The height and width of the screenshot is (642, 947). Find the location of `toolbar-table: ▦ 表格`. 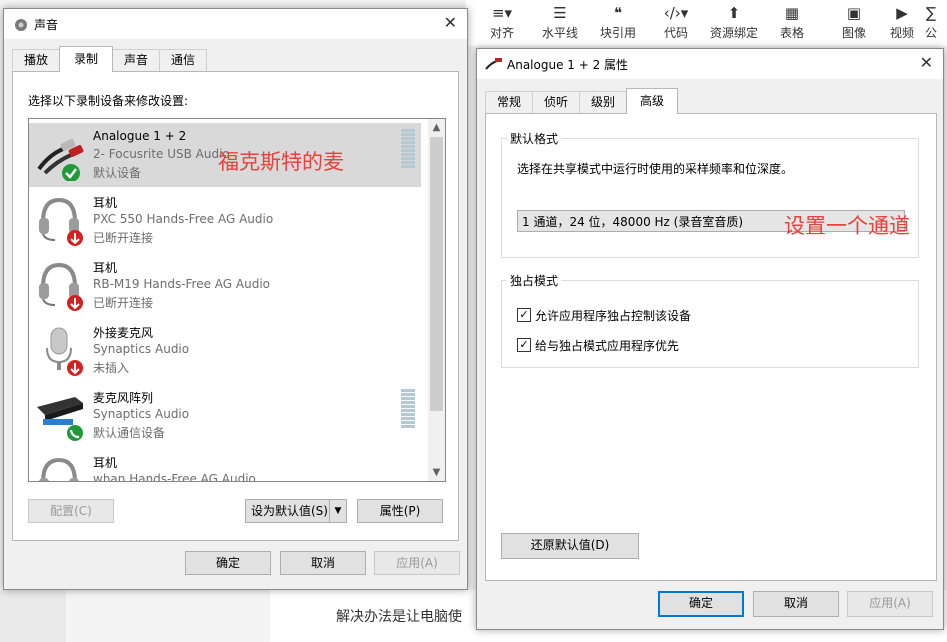

toolbar-table: ▦ 表格 is located at coordinates (792, 21).